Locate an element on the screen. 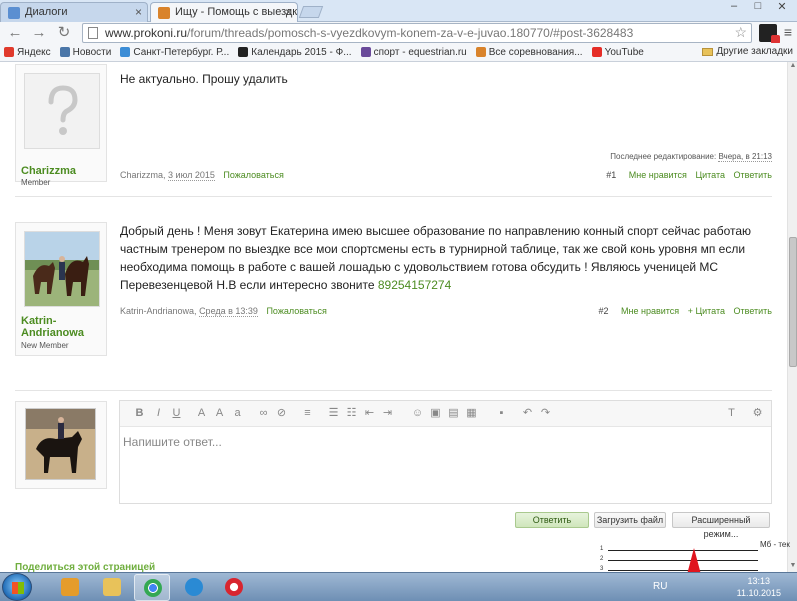  meter-tick: 2 is located at coordinates (602, 559).